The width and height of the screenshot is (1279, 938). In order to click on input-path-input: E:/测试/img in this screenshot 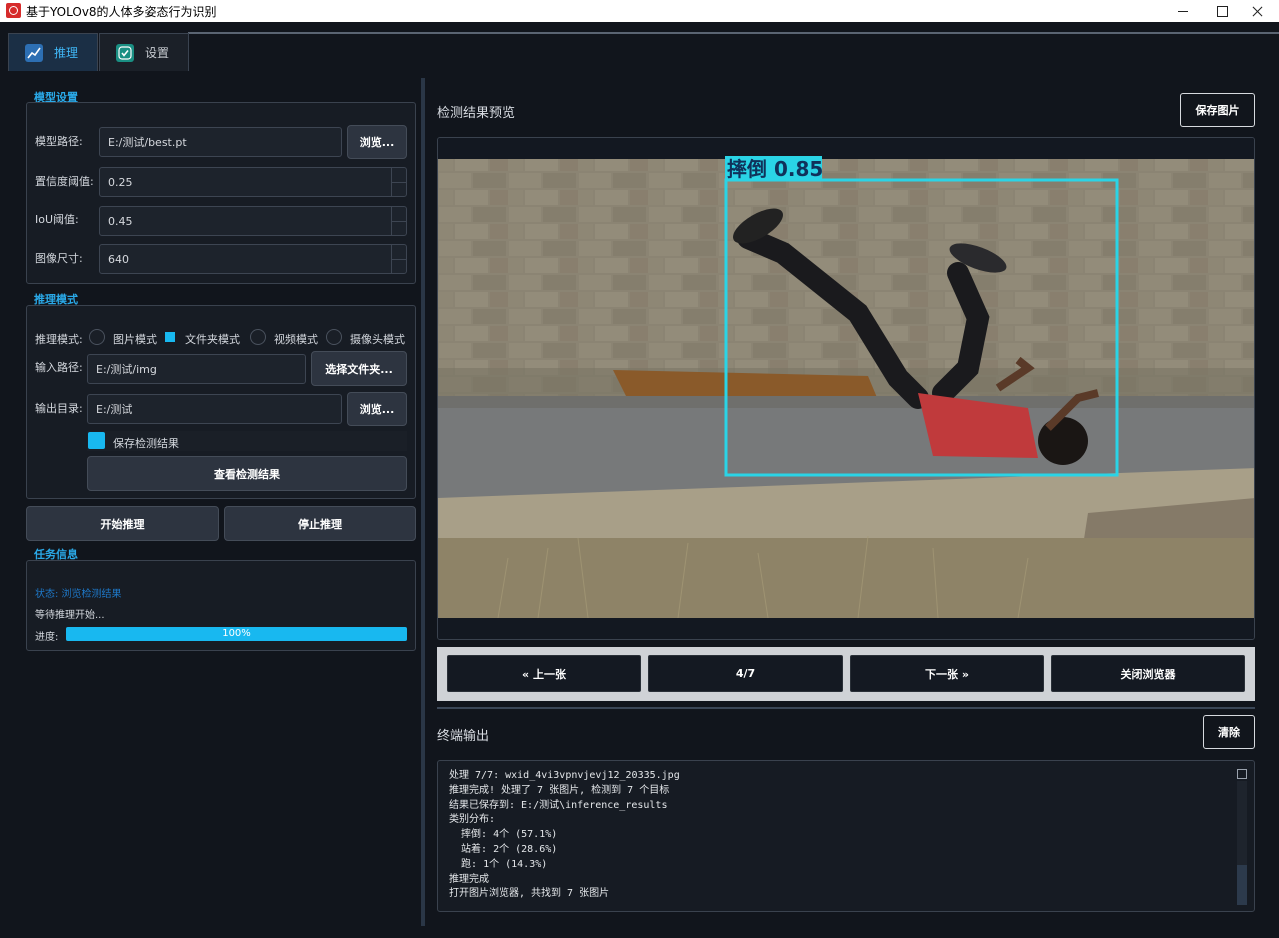, I will do `click(196, 369)`.